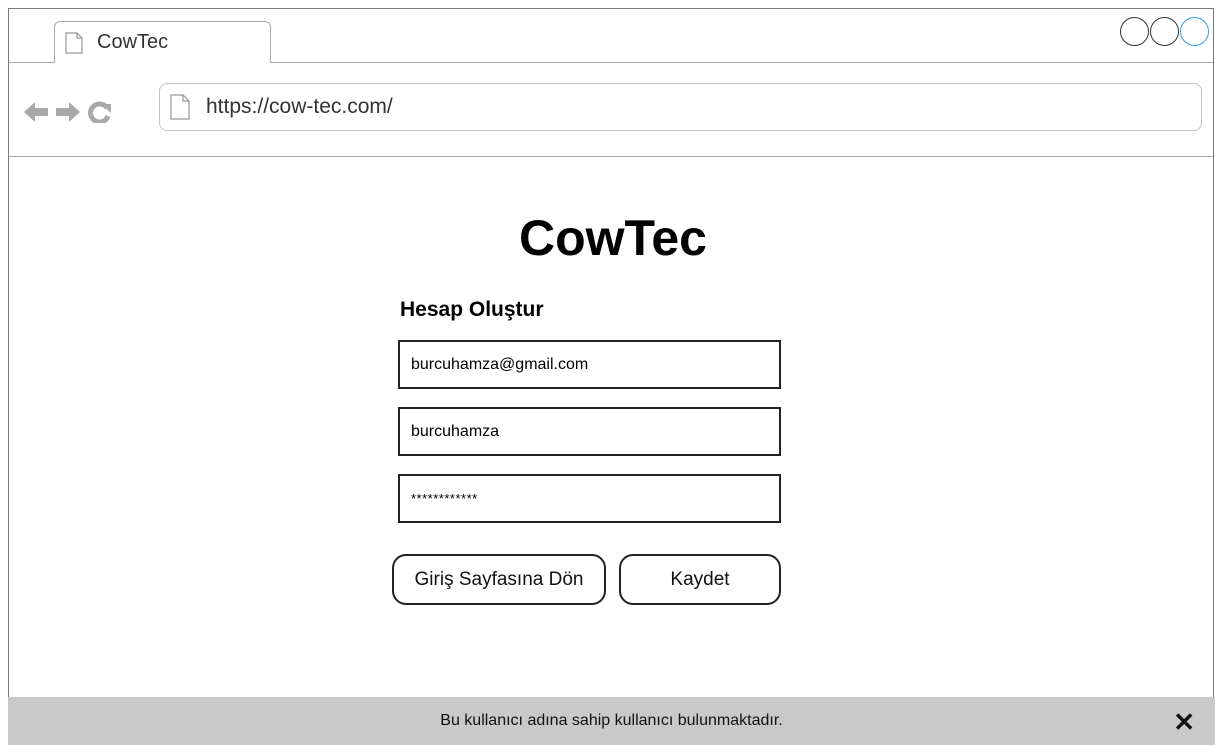 The height and width of the screenshot is (745, 1215). I want to click on navigation-bar: https://cow-tec.com/, so click(611, 110).